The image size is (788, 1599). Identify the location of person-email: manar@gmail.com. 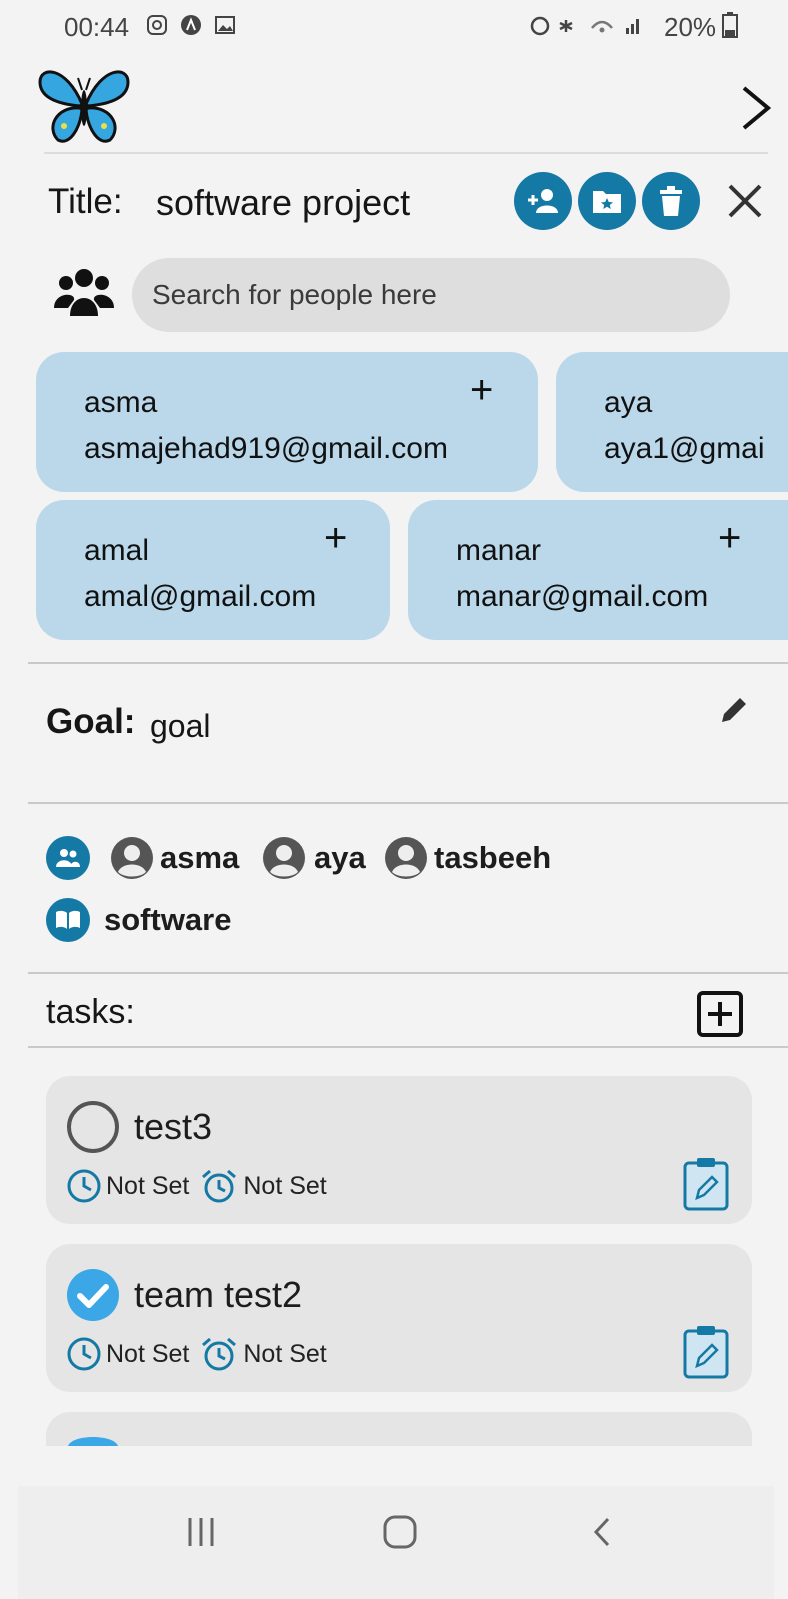
(582, 596).